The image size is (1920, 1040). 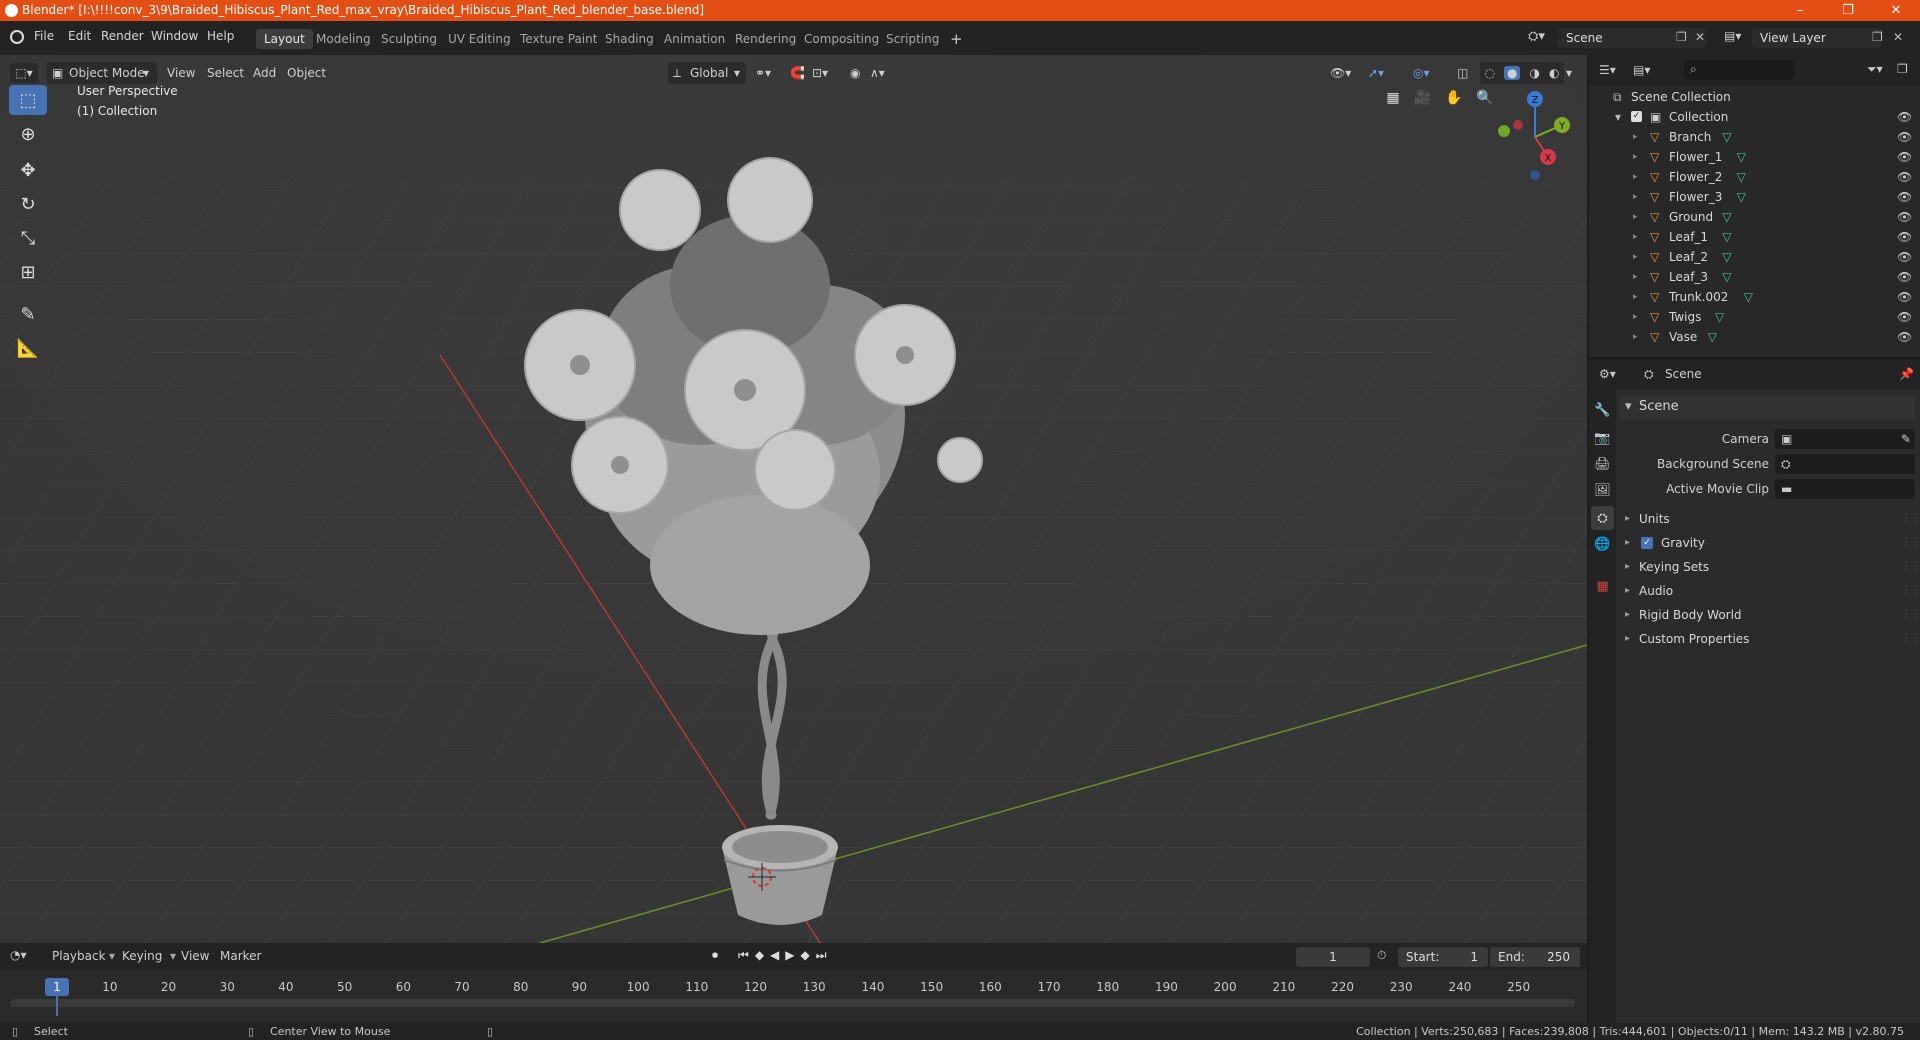 What do you see at coordinates (1647, 543) in the screenshot?
I see `gravity-checkbox: ✓` at bounding box center [1647, 543].